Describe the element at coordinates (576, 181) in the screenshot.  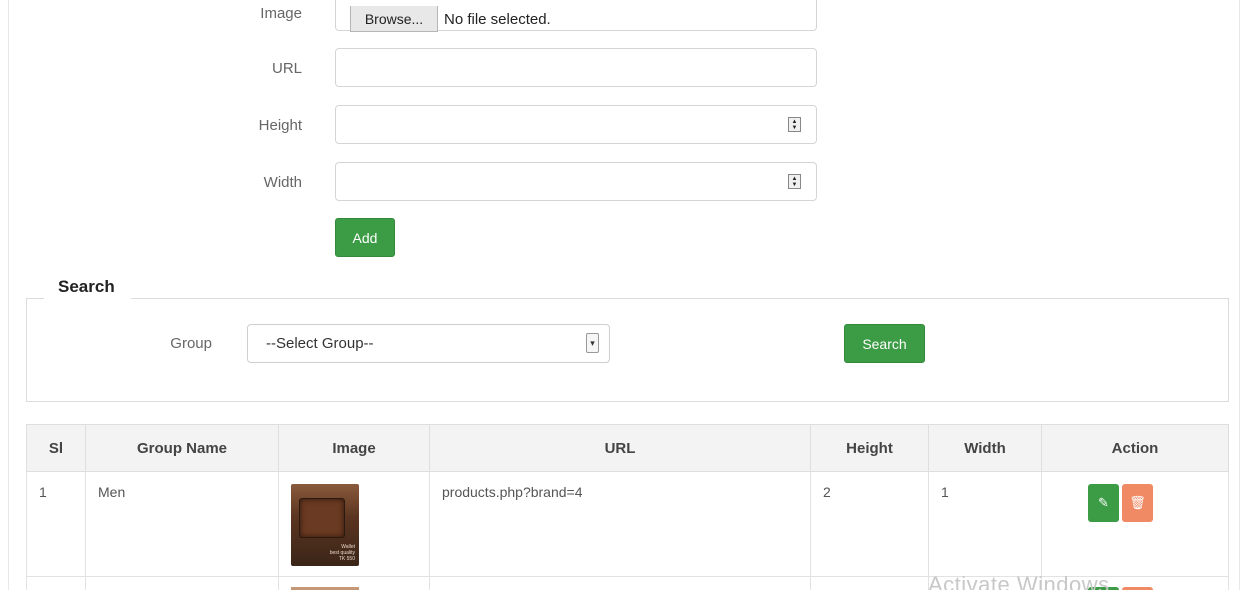
I see `width-input: ▲ ▼` at that location.